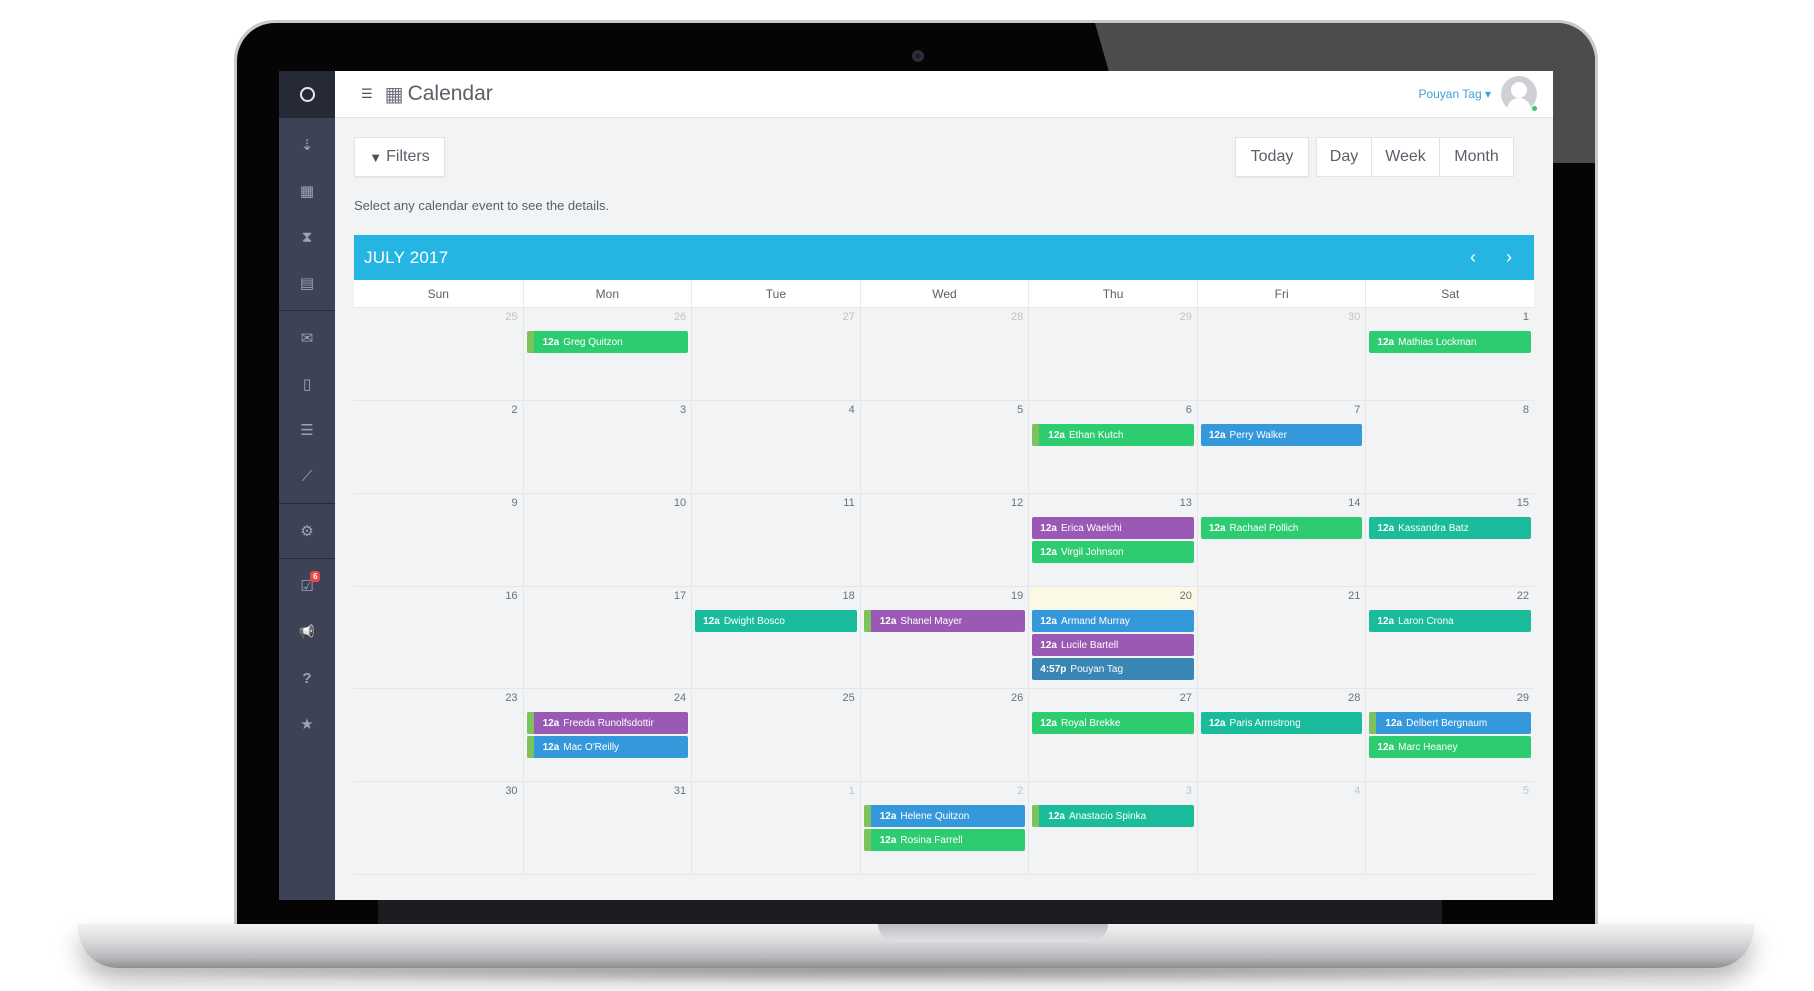  Describe the element at coordinates (775, 540) in the screenshot. I see `day-cell: 11` at that location.